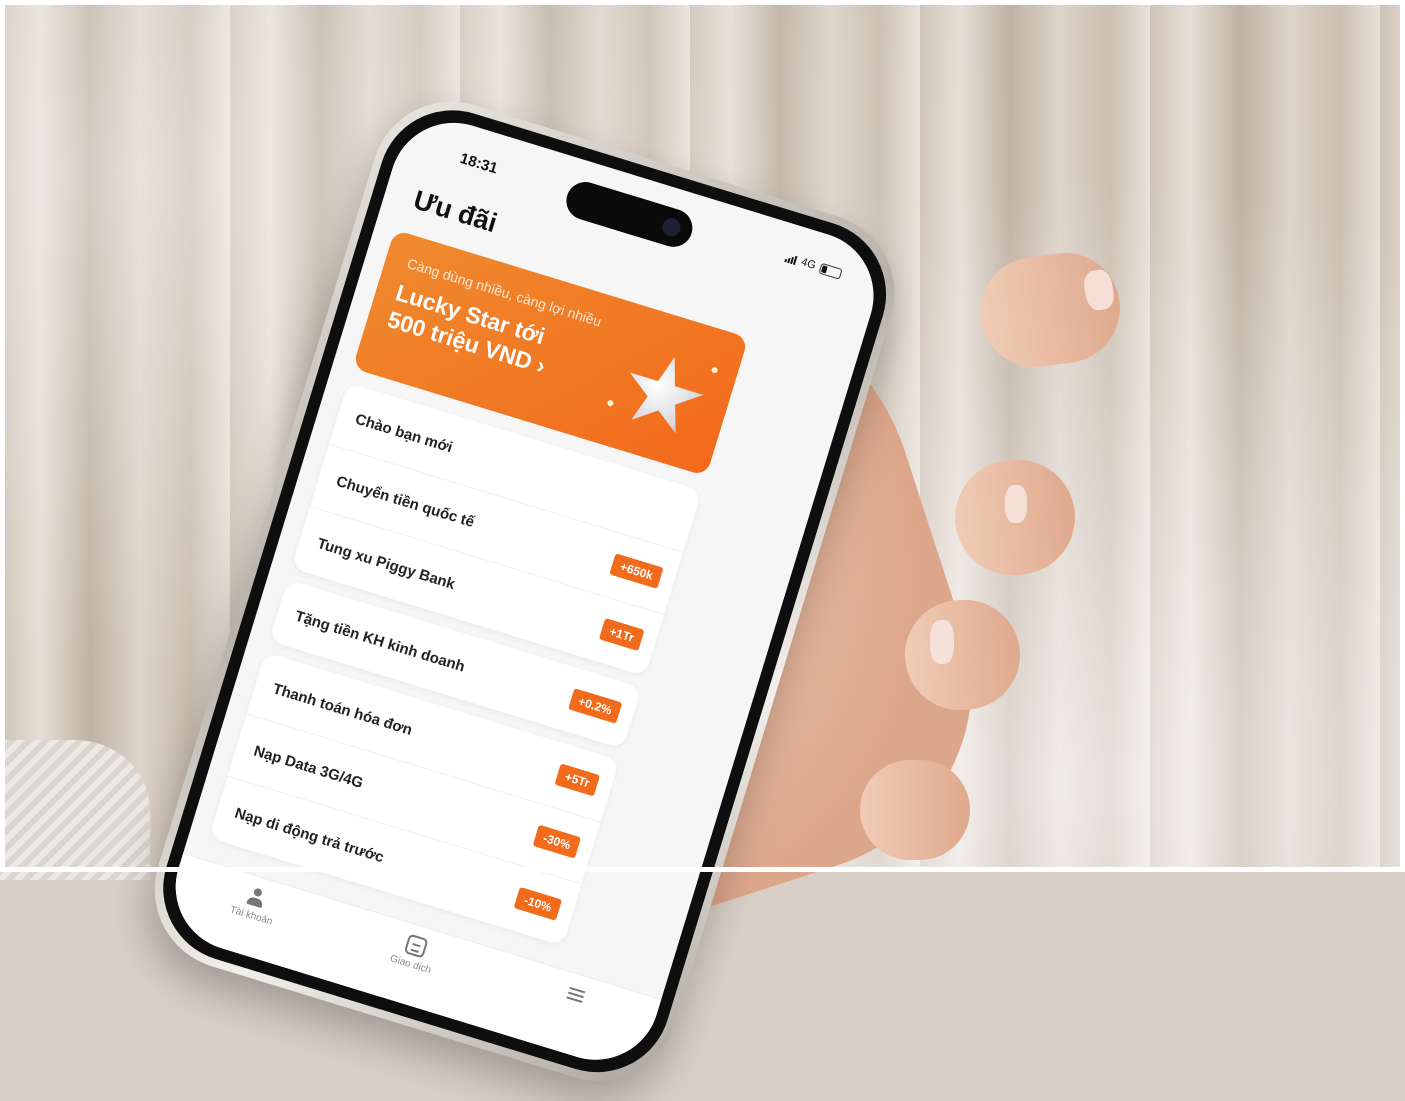 This screenshot has height=1101, width=1405. Describe the element at coordinates (410, 965) in the screenshot. I see `tab-label: Giao dịch` at that location.